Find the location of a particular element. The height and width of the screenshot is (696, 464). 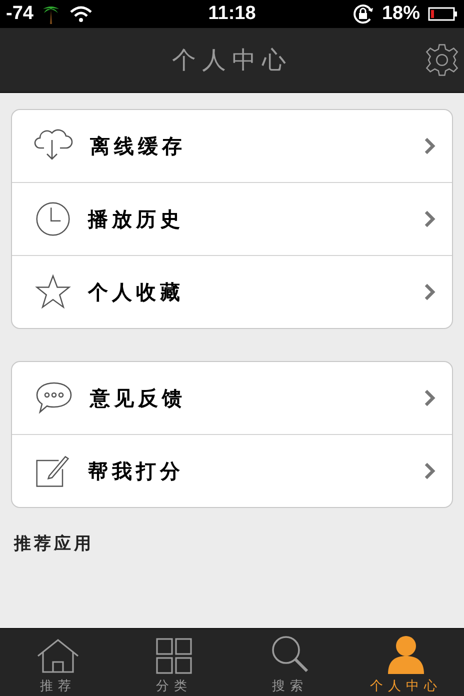

section-title: 推荐应用 is located at coordinates (54, 544).